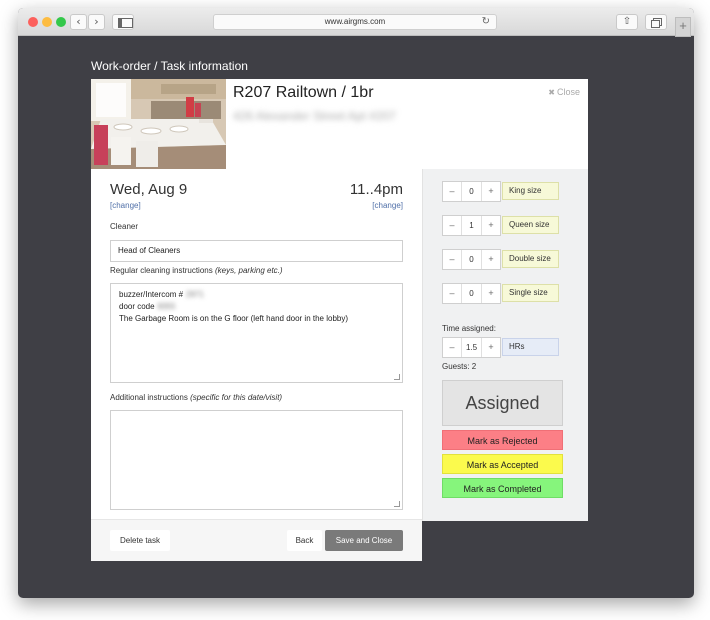 This screenshot has width=710, height=620. What do you see at coordinates (149, 397) in the screenshot?
I see `additional-instructions-title: Additional instructions` at bounding box center [149, 397].